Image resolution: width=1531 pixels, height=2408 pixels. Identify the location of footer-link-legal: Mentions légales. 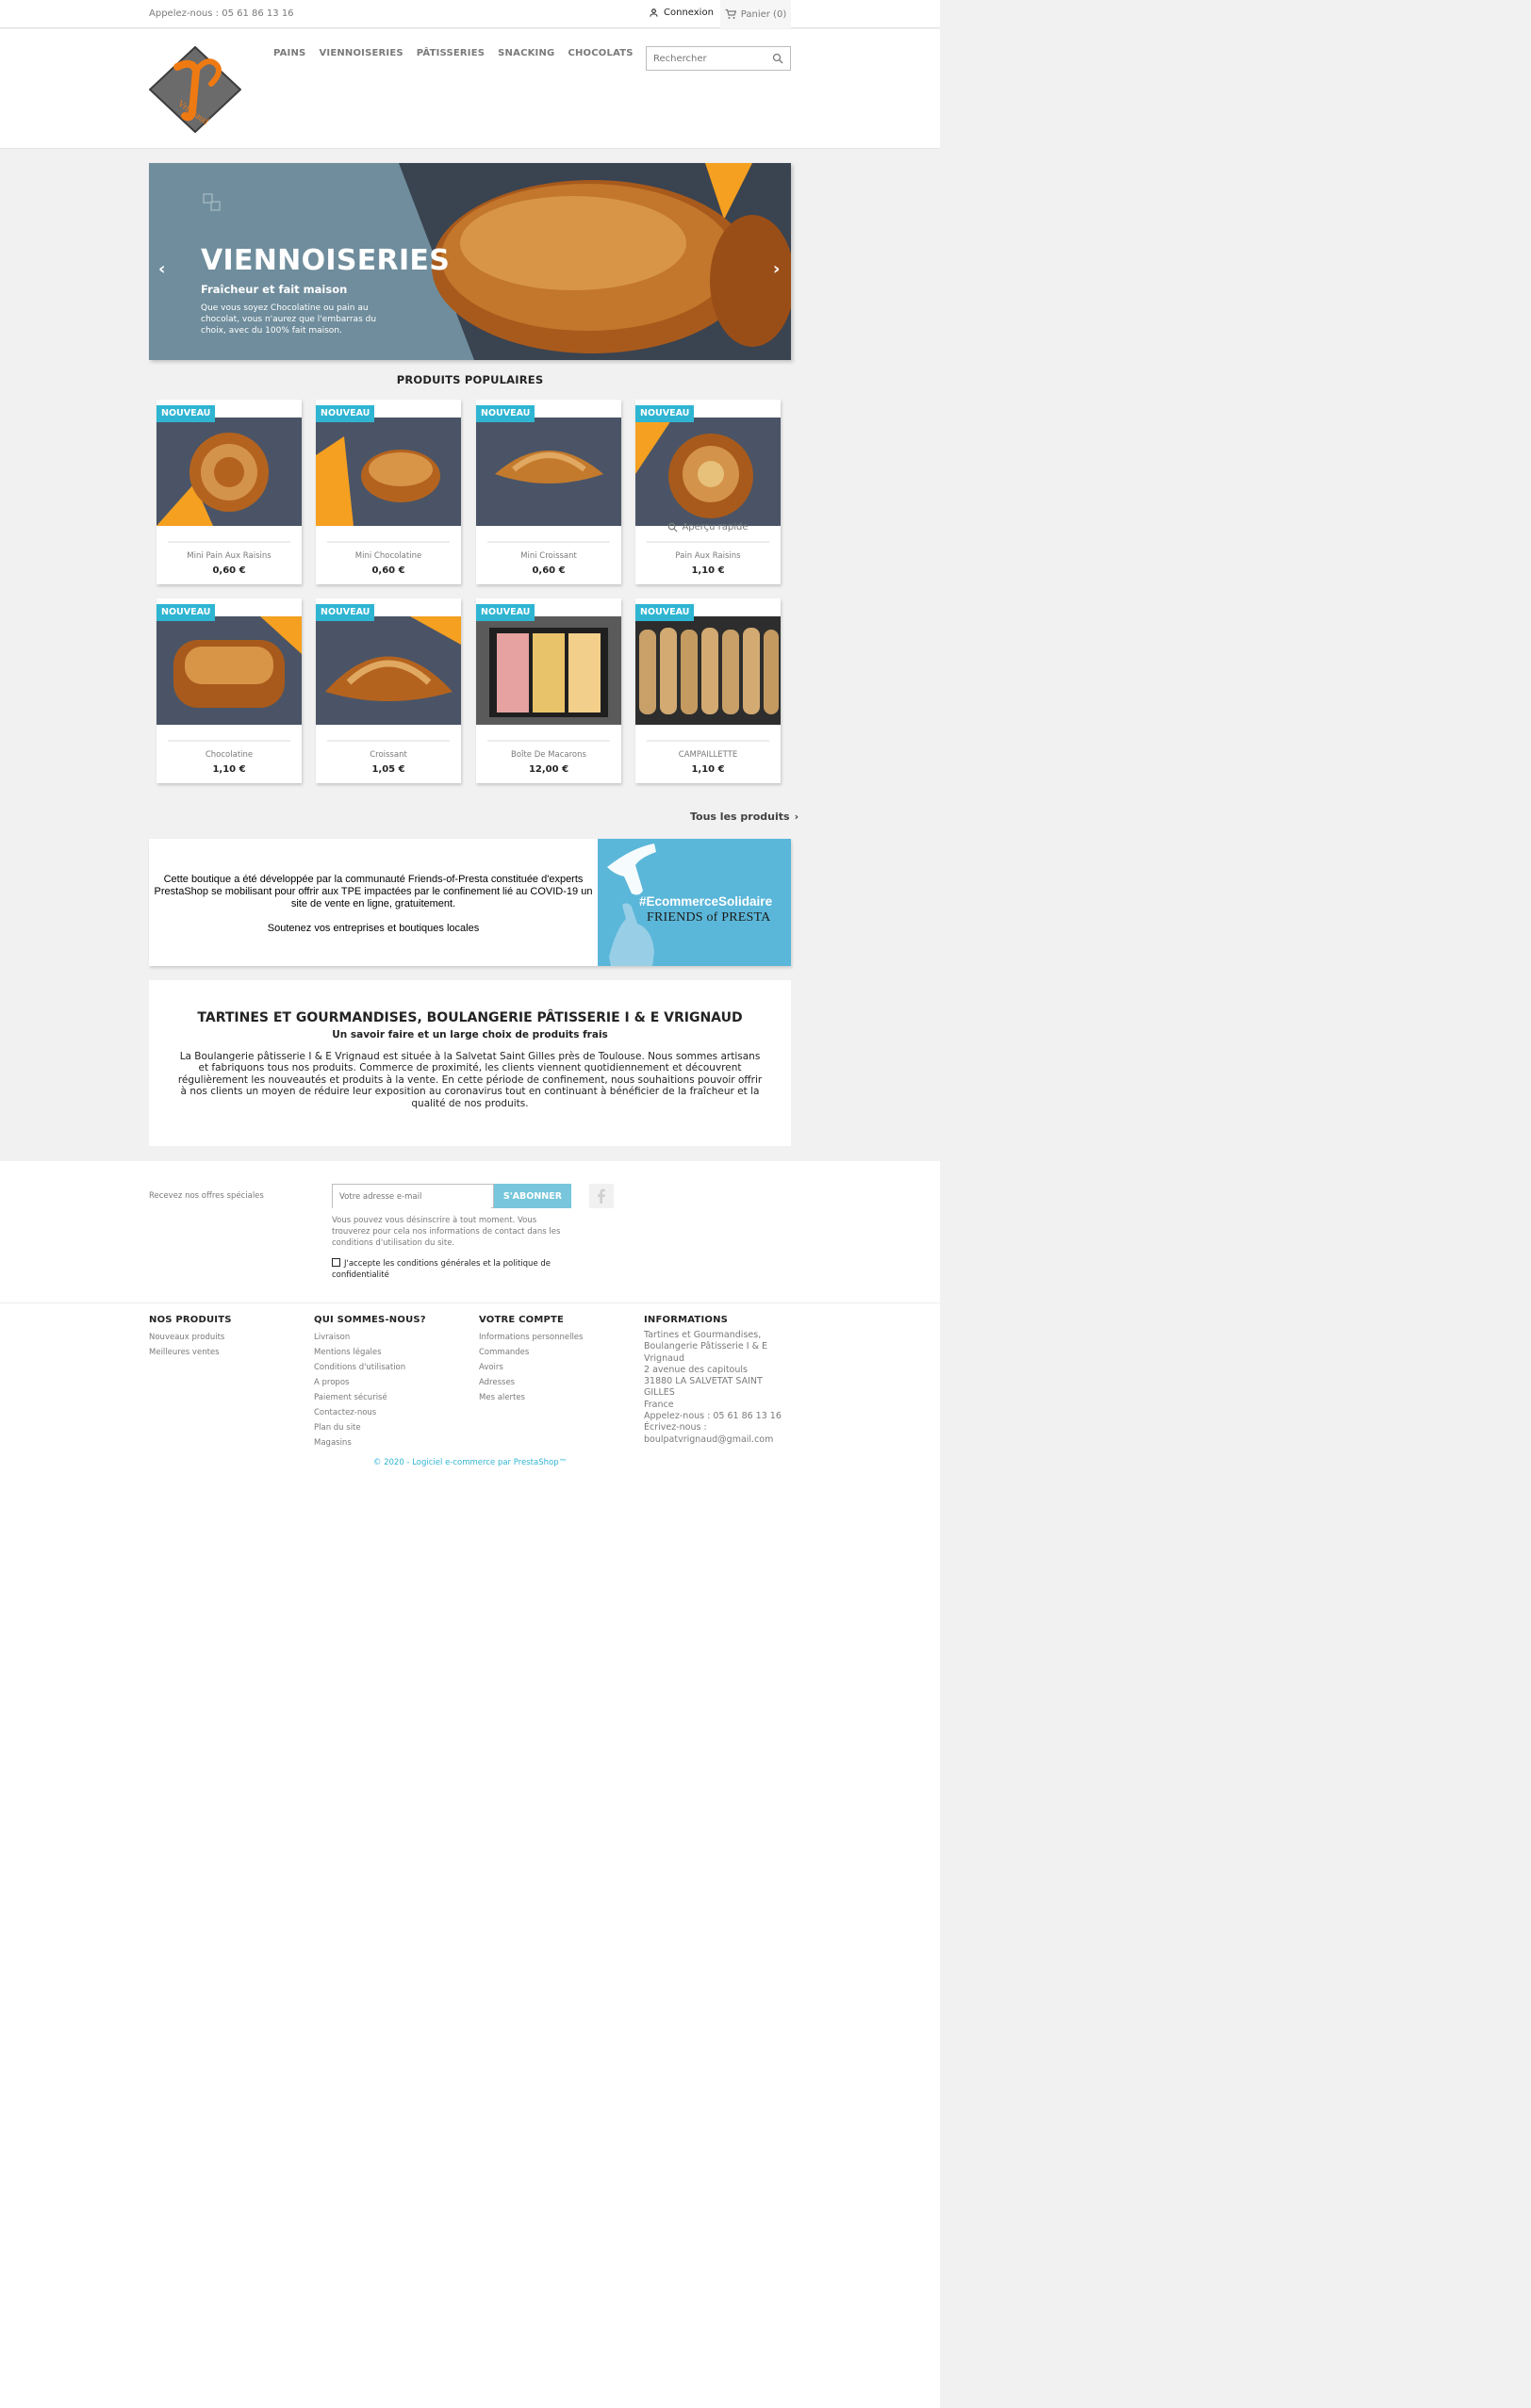
(370, 1352).